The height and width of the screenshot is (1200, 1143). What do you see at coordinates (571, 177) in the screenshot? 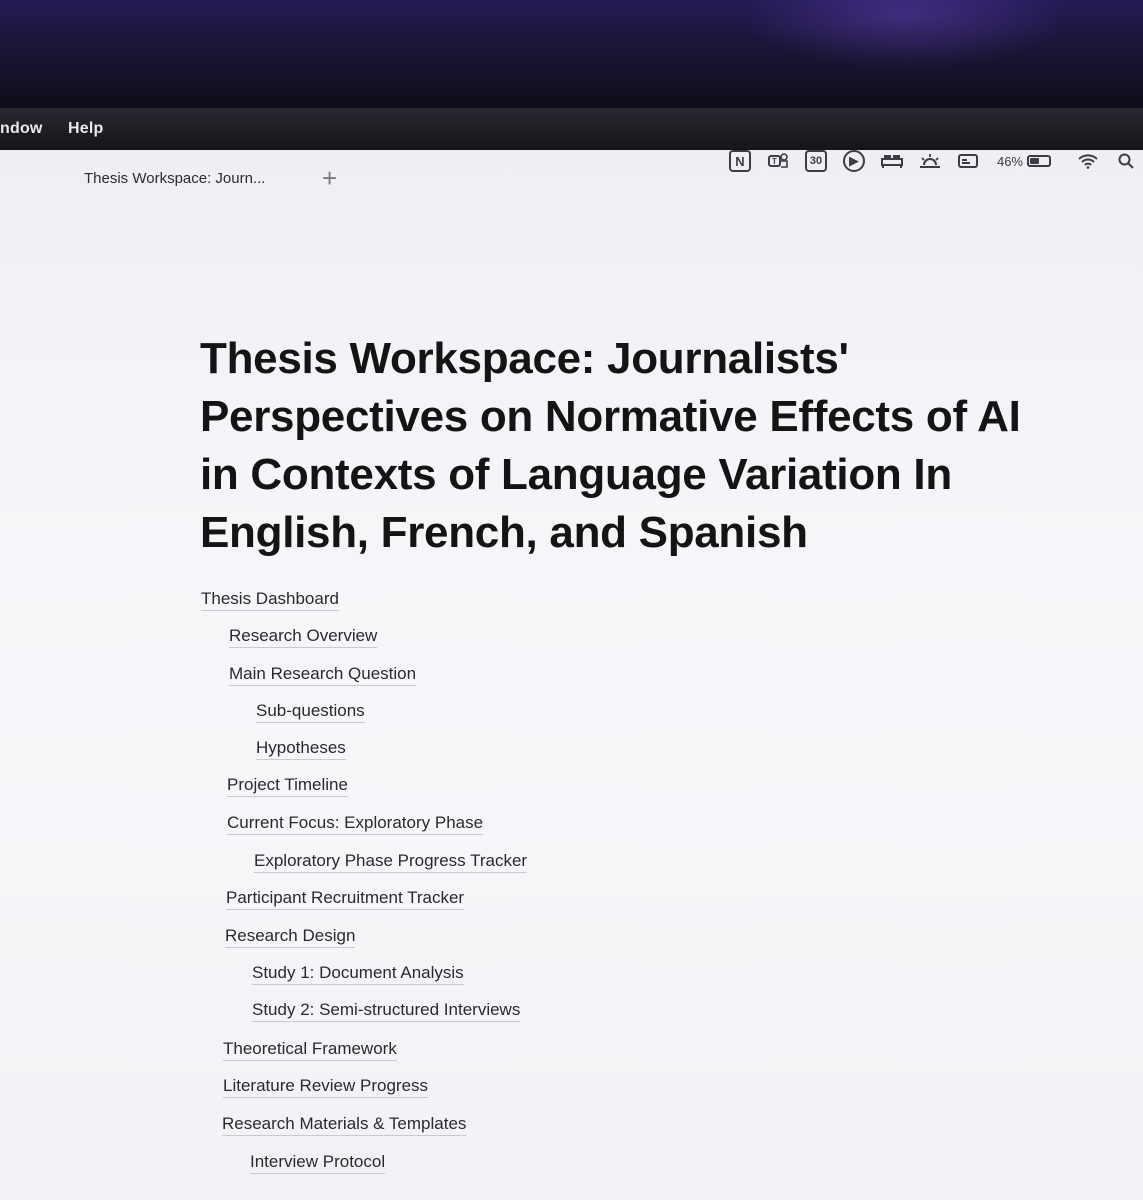
I see `tab-bar: Thesis Workspace: Journ... +` at bounding box center [571, 177].